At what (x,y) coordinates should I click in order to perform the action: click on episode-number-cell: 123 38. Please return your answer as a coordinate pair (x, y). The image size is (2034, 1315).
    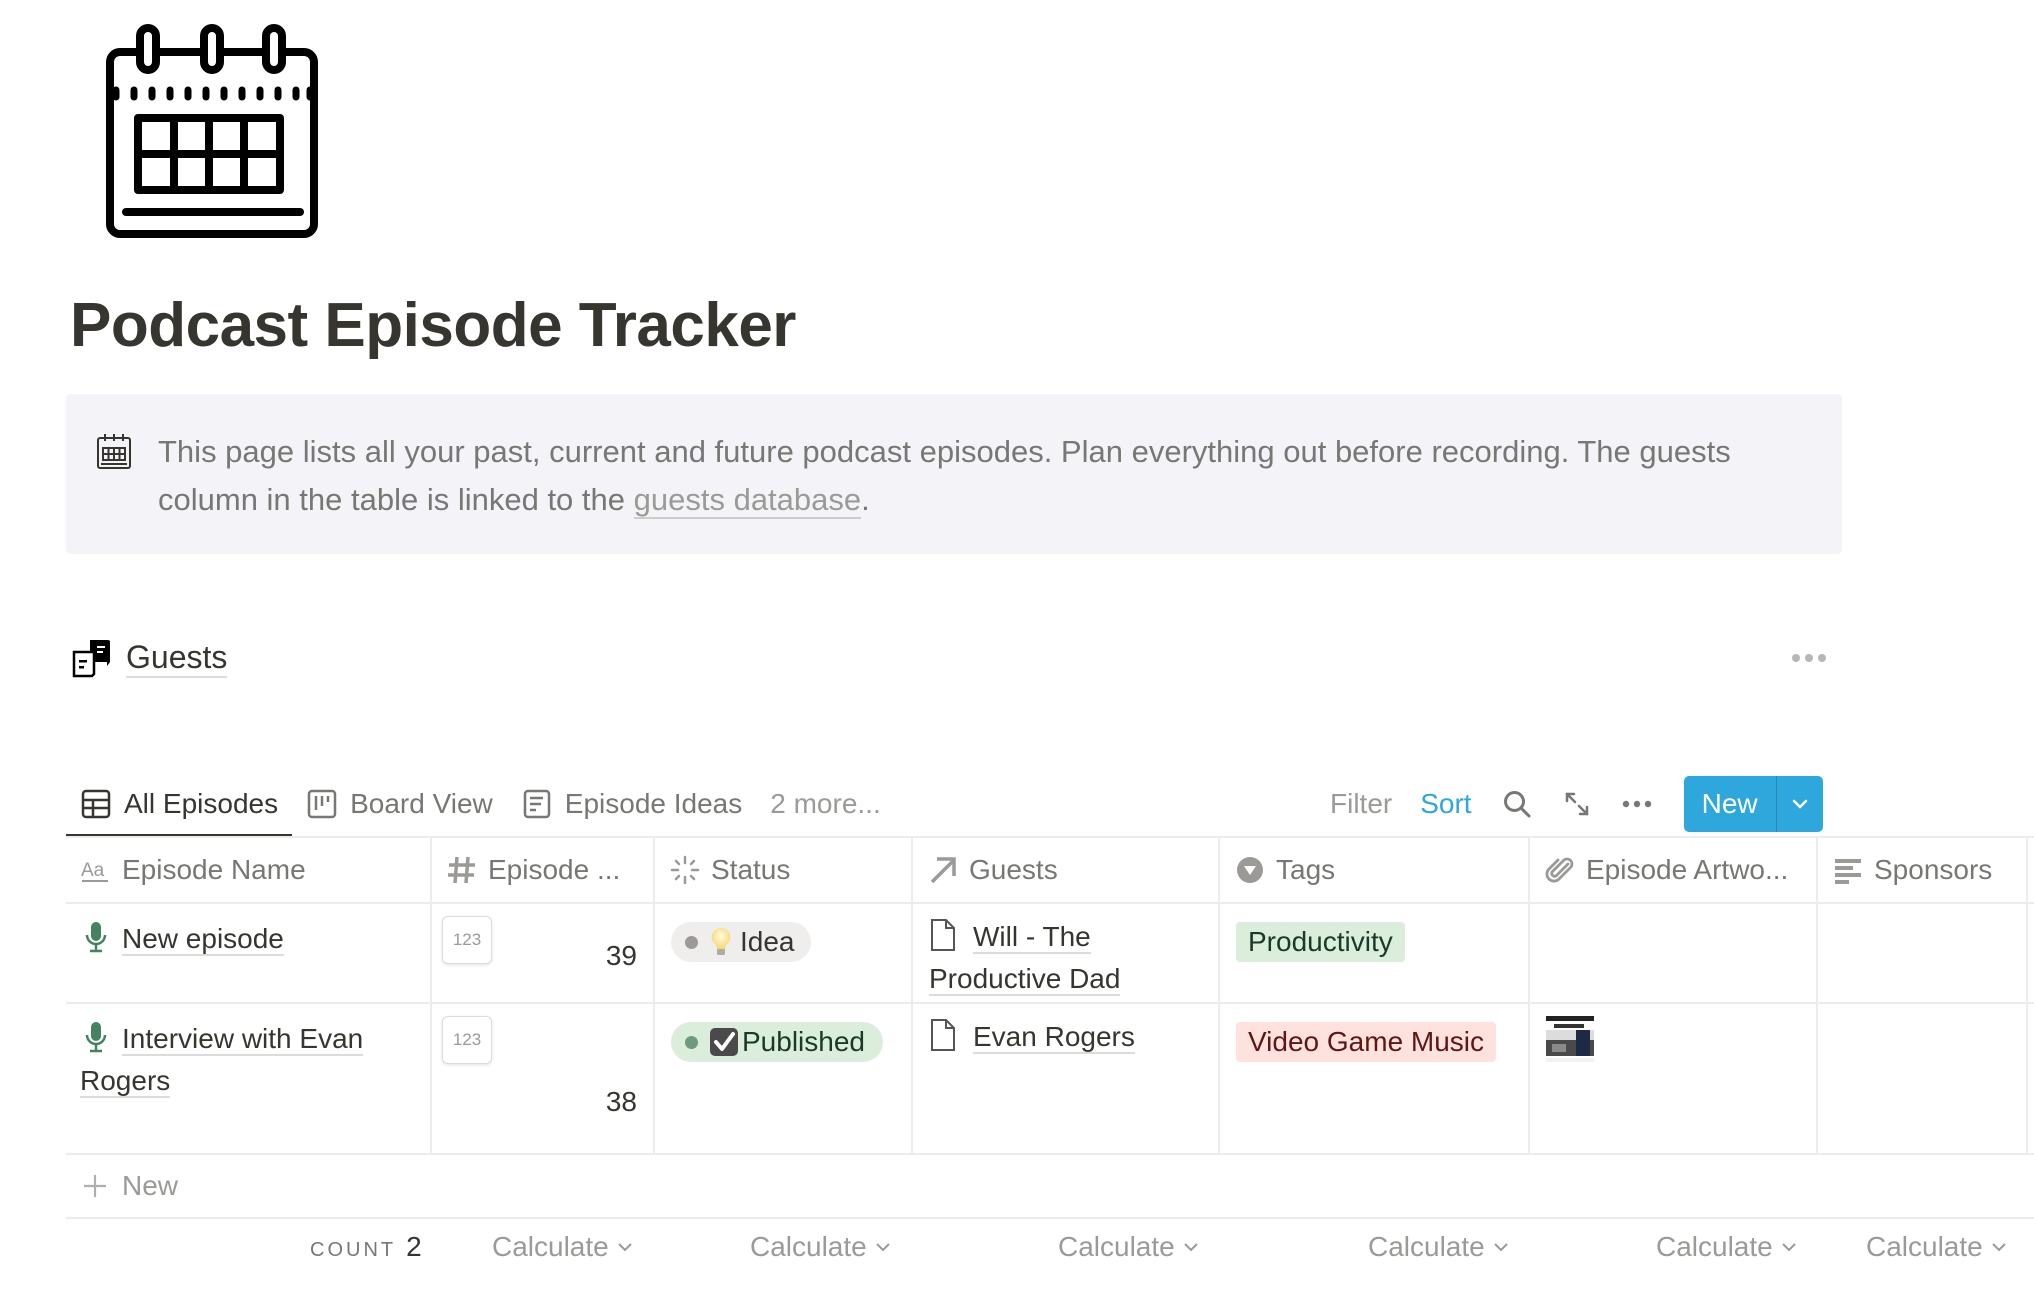
    Looking at the image, I should click on (543, 1078).